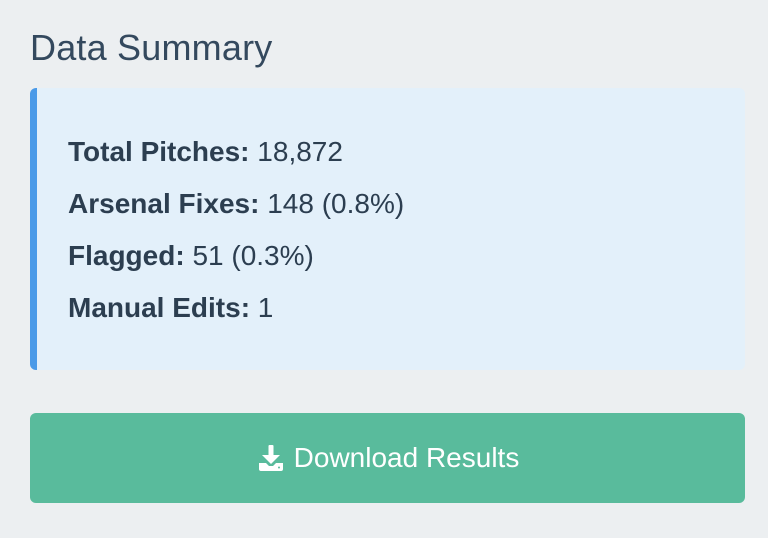 The height and width of the screenshot is (538, 768). Describe the element at coordinates (300, 151) in the screenshot. I see `stat-value: 18,872` at that location.